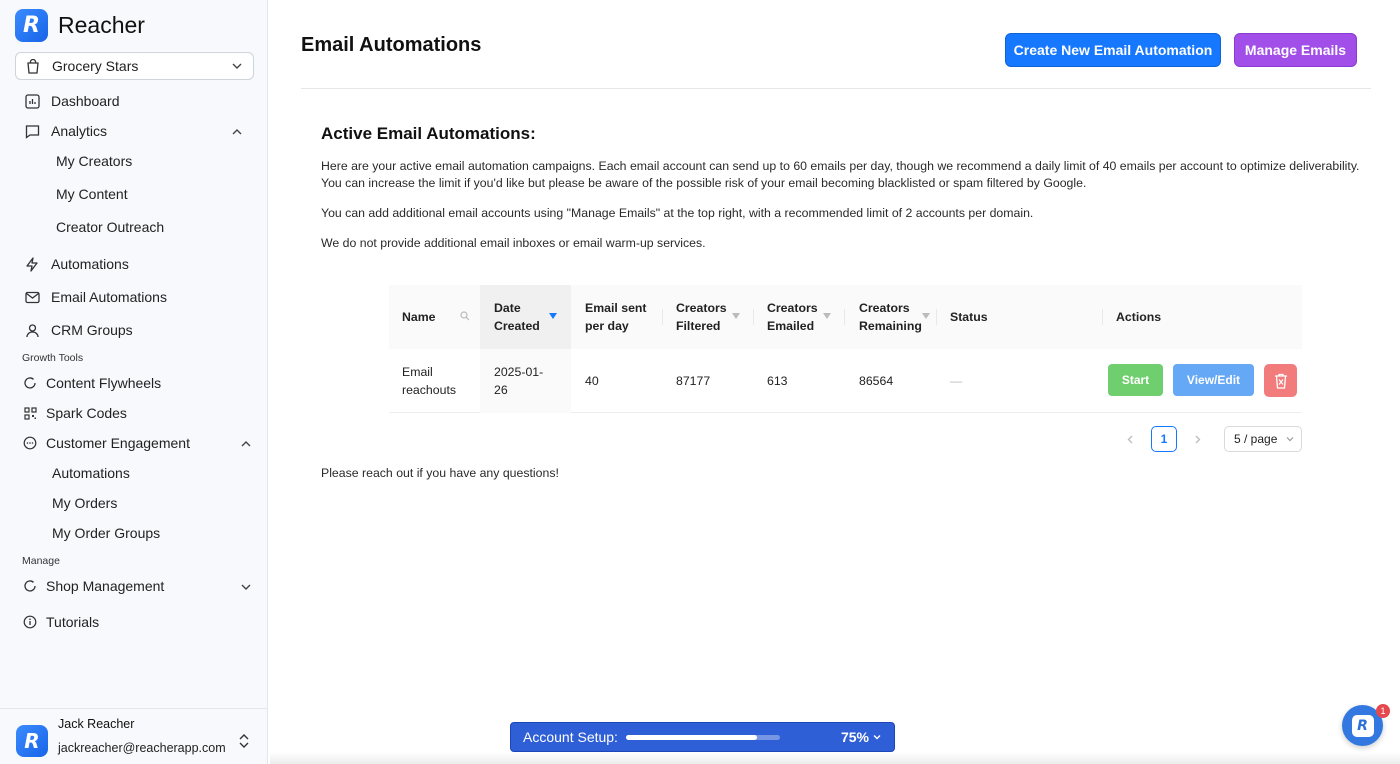 The image size is (1400, 764). Describe the element at coordinates (105, 586) in the screenshot. I see `sidebar-item-label: Shop Management` at that location.